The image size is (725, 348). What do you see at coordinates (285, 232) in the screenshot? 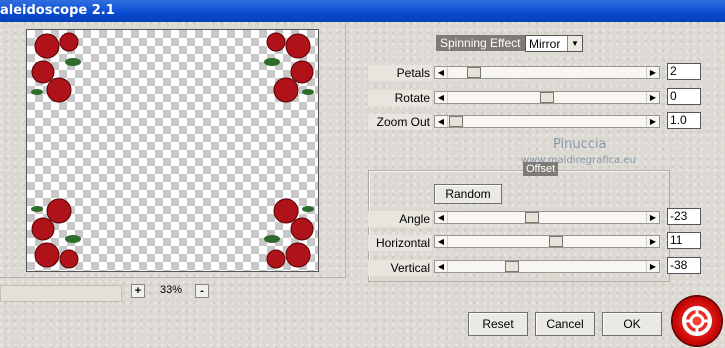
I see `rose-cluster-bottom-right` at bounding box center [285, 232].